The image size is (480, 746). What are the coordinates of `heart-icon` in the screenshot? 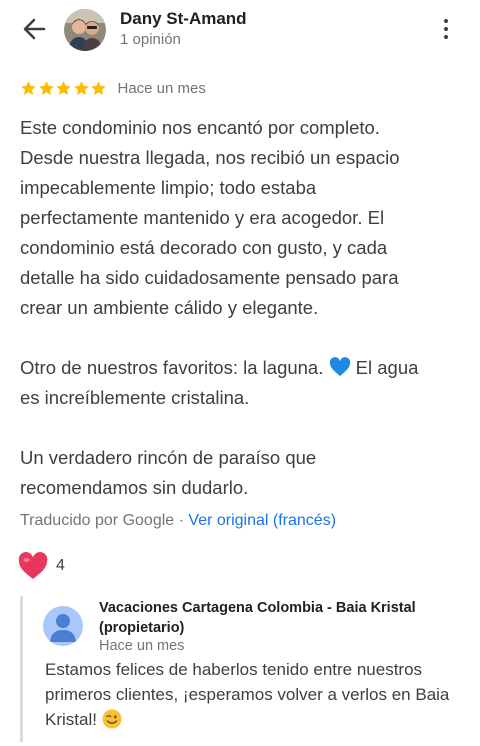 It's located at (33, 565).